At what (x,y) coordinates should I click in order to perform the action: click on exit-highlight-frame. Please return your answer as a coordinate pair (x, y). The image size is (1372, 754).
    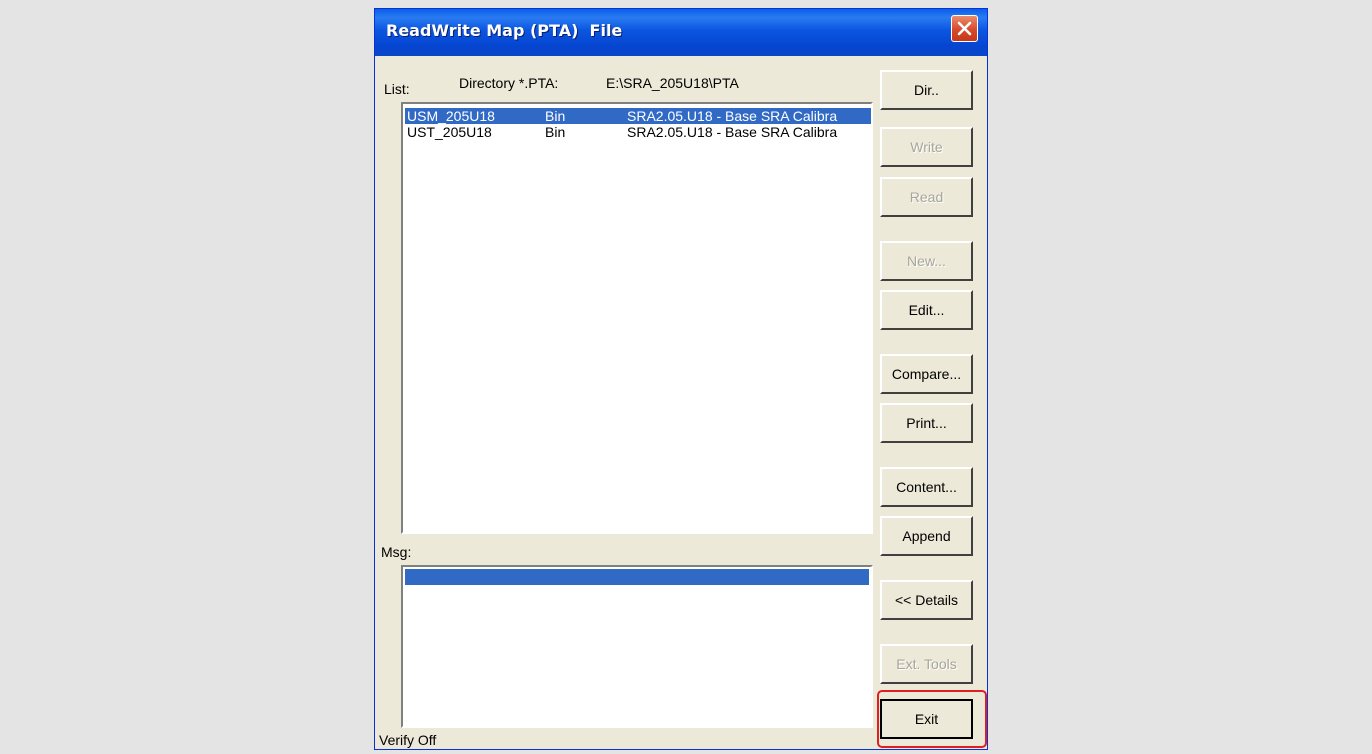
    Looking at the image, I should click on (932, 719).